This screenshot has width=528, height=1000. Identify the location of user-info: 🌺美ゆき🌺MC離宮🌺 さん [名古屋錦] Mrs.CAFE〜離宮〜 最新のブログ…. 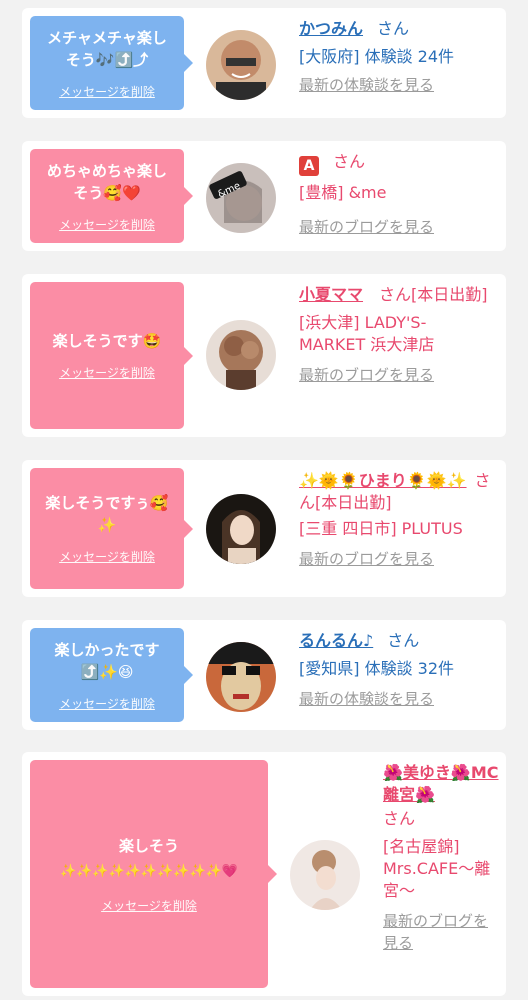
(442, 858).